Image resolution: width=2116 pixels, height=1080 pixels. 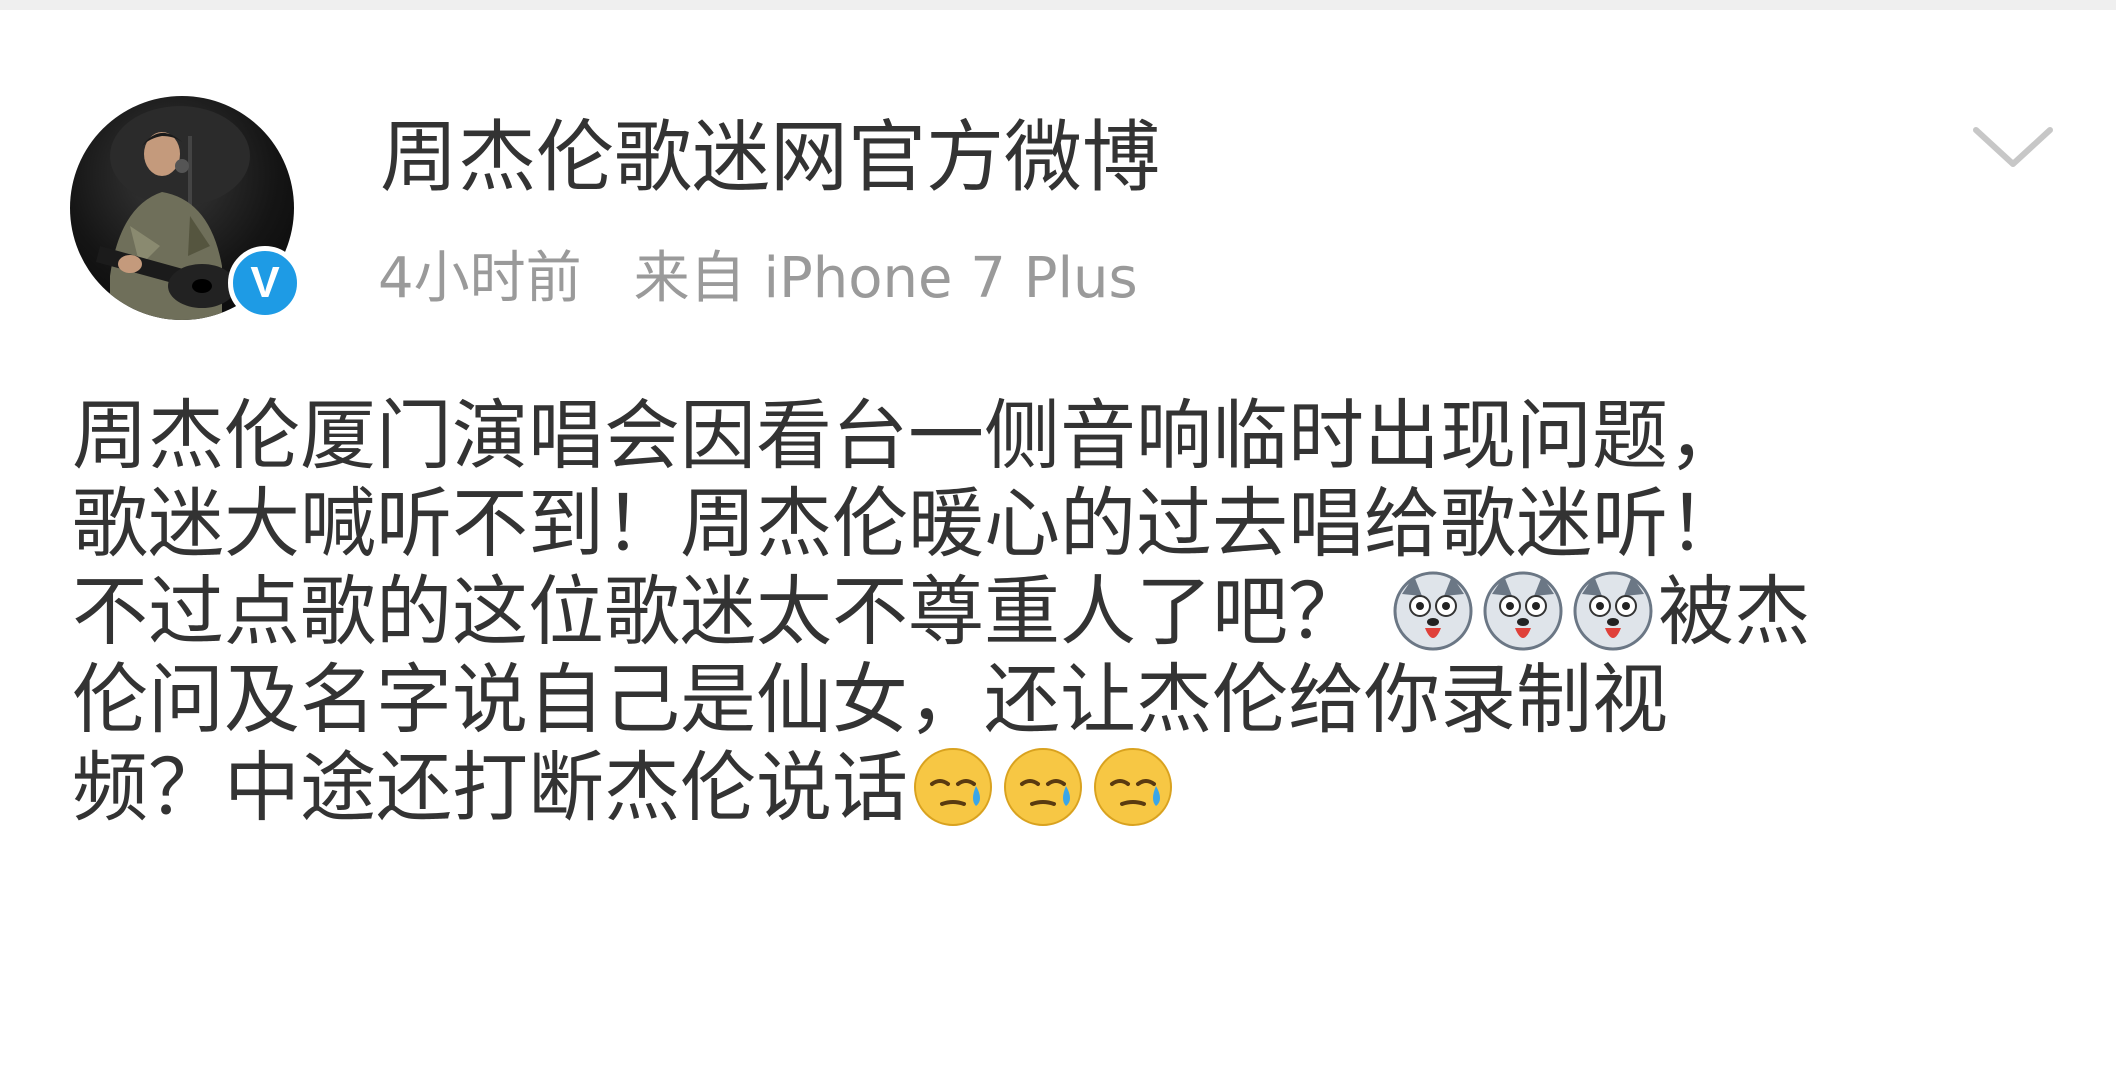 I want to click on post-line: 伦问及名字说自己是仙女，还让杰伦给你录制视, so click(x=870, y=699).